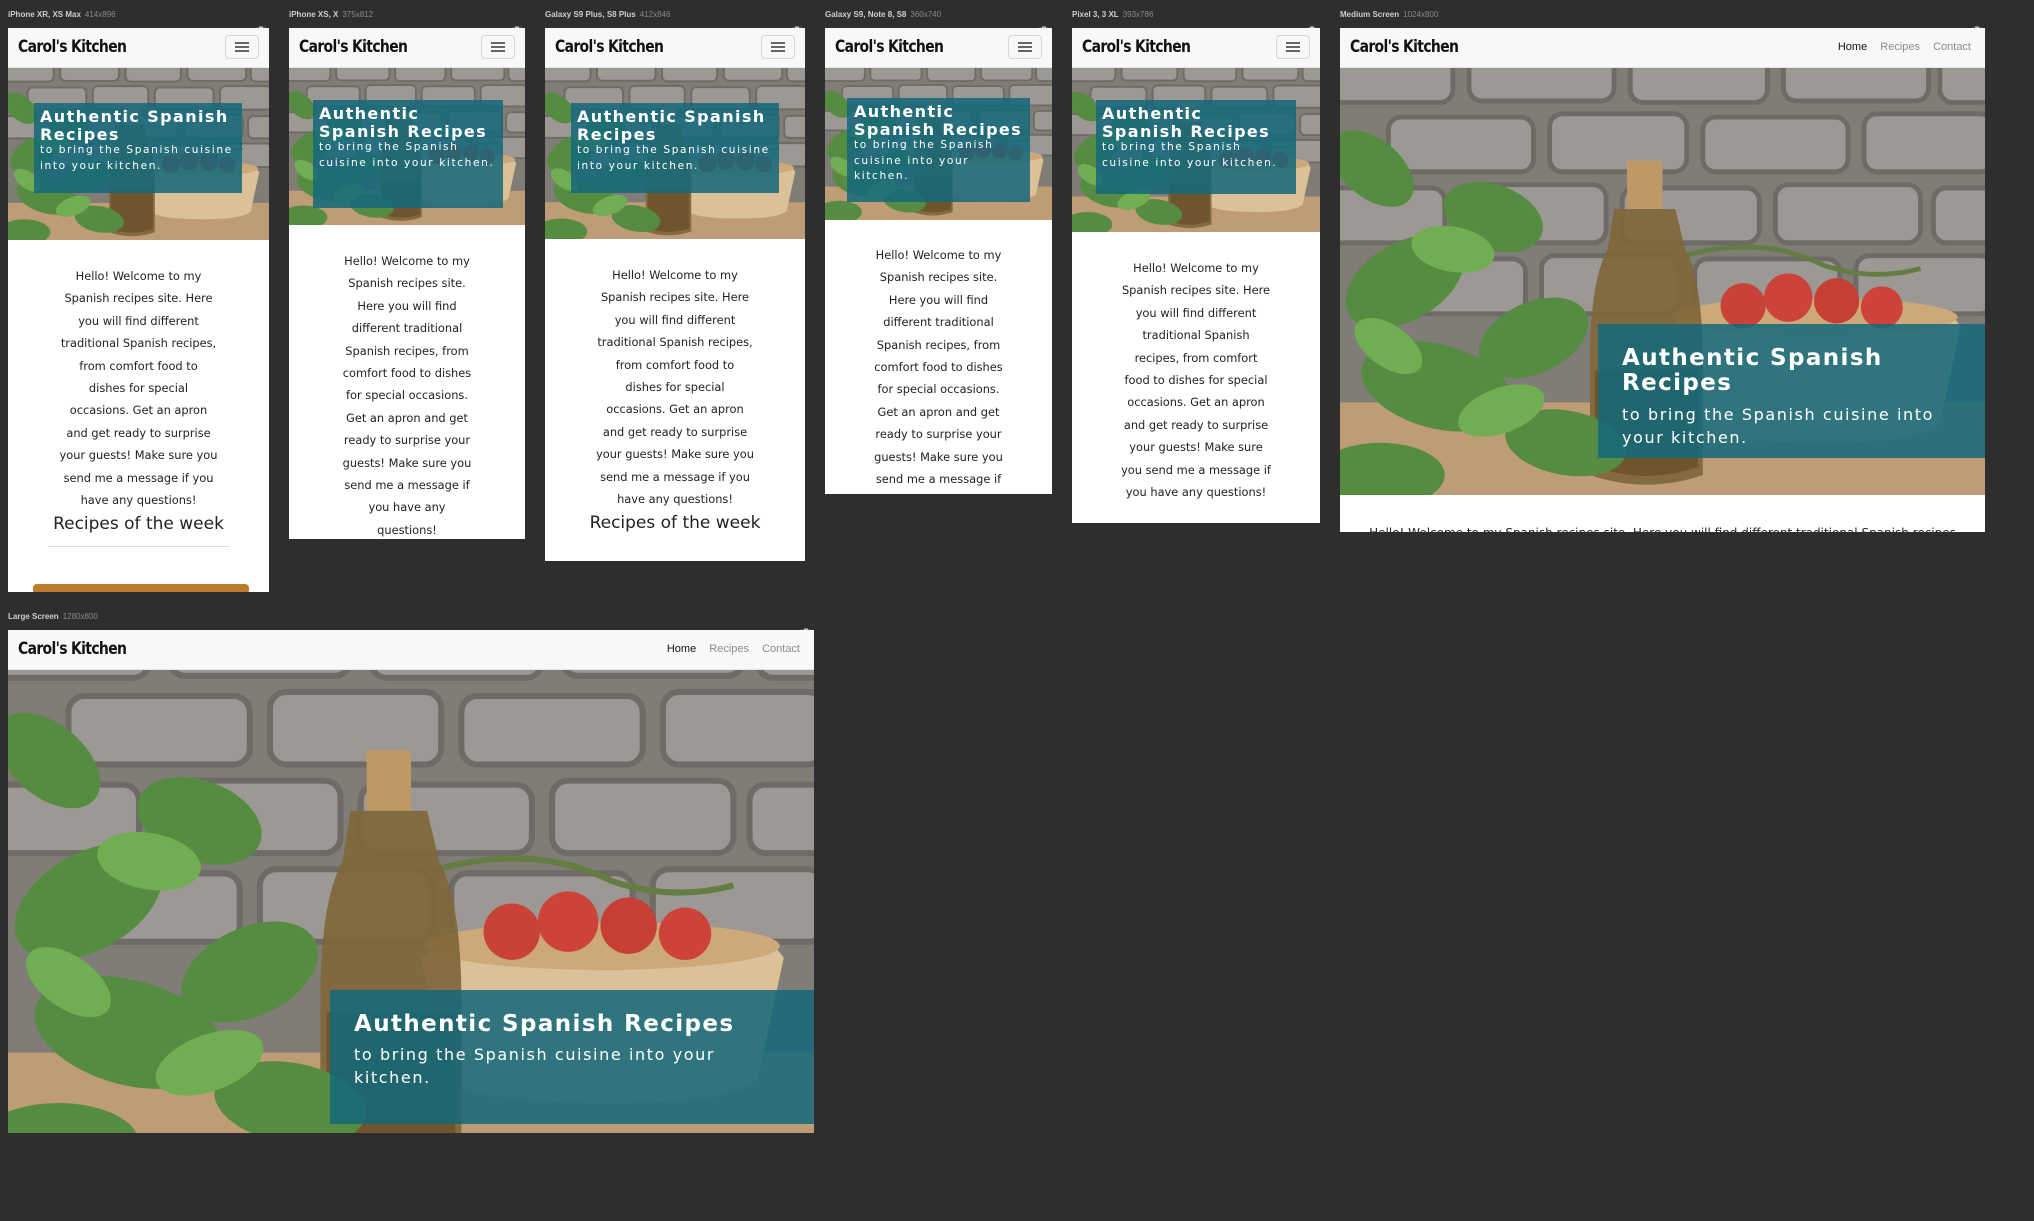 The width and height of the screenshot is (2034, 1221). Describe the element at coordinates (62, 14) in the screenshot. I see `device-label: iPhone XR, XS Max 414x896` at that location.